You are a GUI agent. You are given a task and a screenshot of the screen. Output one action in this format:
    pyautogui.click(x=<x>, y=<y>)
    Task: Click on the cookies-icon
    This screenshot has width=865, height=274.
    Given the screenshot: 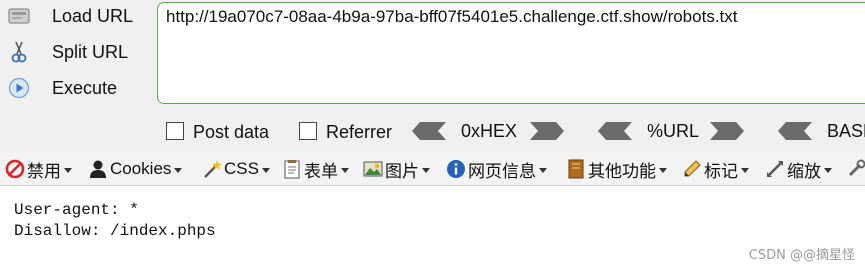 What is the action you would take?
    pyautogui.click(x=98, y=169)
    